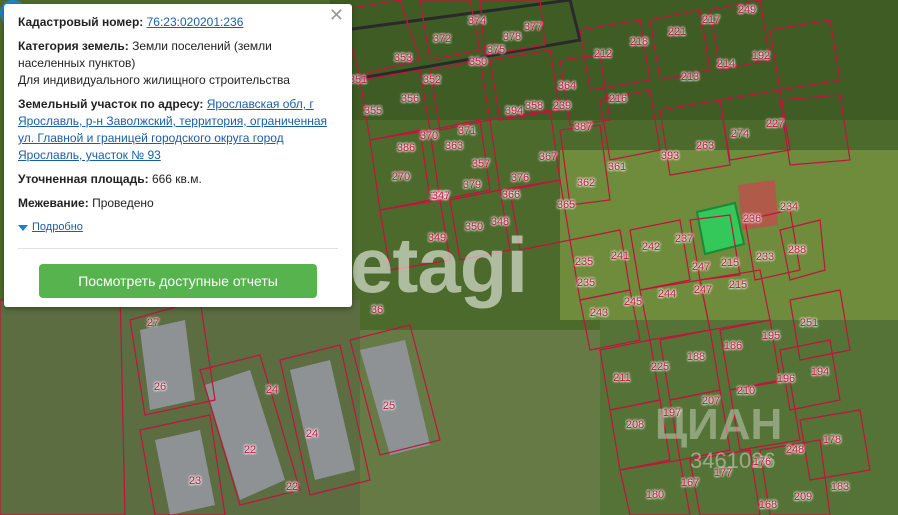 The height and width of the screenshot is (515, 898). I want to click on plot-number-label: 393, so click(670, 156).